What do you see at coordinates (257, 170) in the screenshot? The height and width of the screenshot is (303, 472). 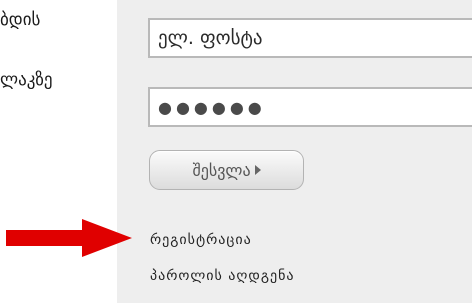 I see `triangle-right-icon` at bounding box center [257, 170].